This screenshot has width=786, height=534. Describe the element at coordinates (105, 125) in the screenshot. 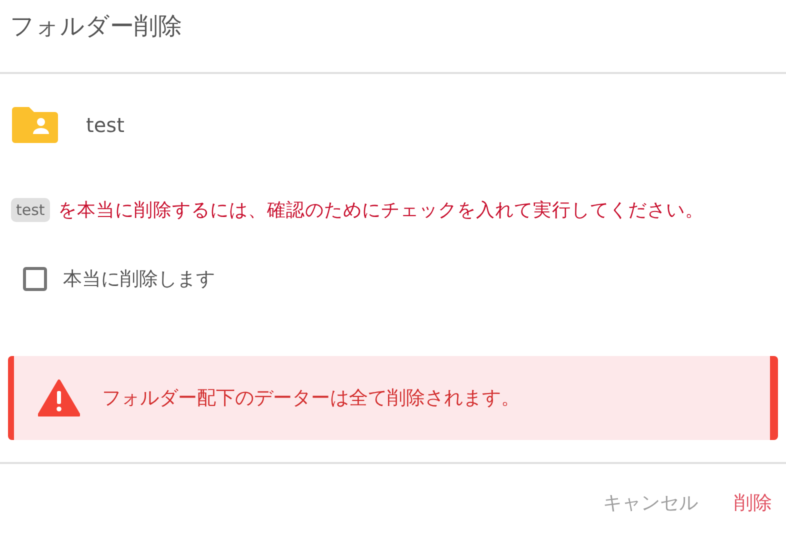

I see `folder-name: test` at that location.